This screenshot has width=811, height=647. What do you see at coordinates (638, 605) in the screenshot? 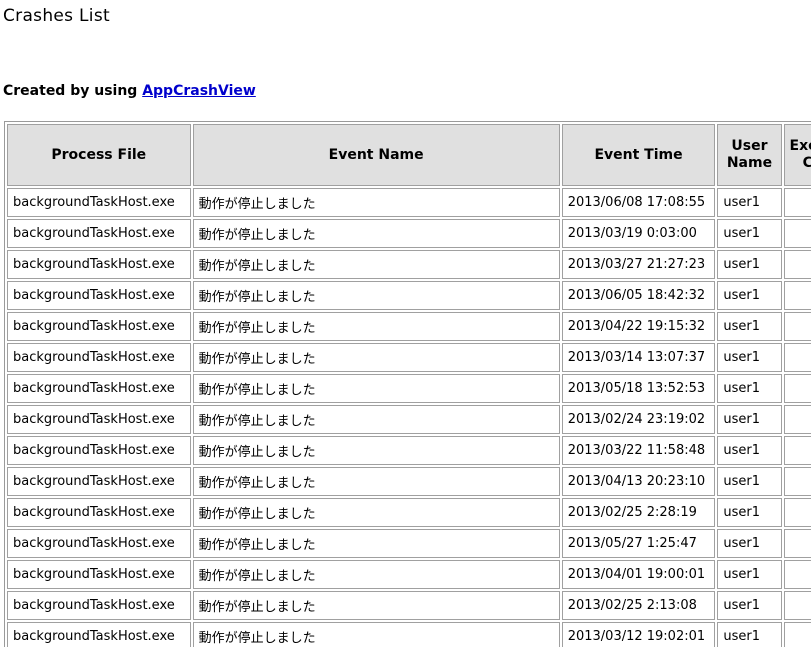
I see `cell-event-time: 2013/02/25 2:13:08` at bounding box center [638, 605].